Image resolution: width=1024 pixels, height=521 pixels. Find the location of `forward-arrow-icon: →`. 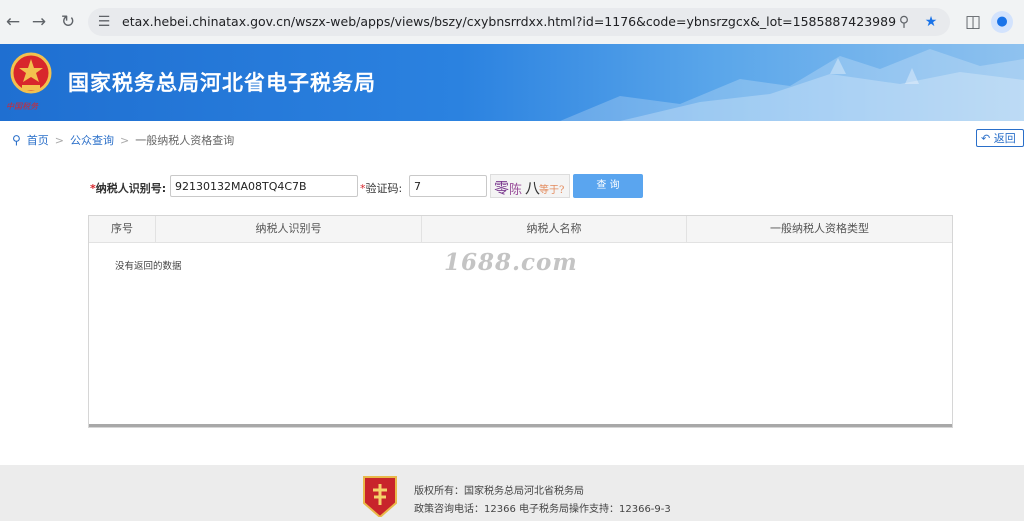

forward-arrow-icon: → is located at coordinates (39, 22).